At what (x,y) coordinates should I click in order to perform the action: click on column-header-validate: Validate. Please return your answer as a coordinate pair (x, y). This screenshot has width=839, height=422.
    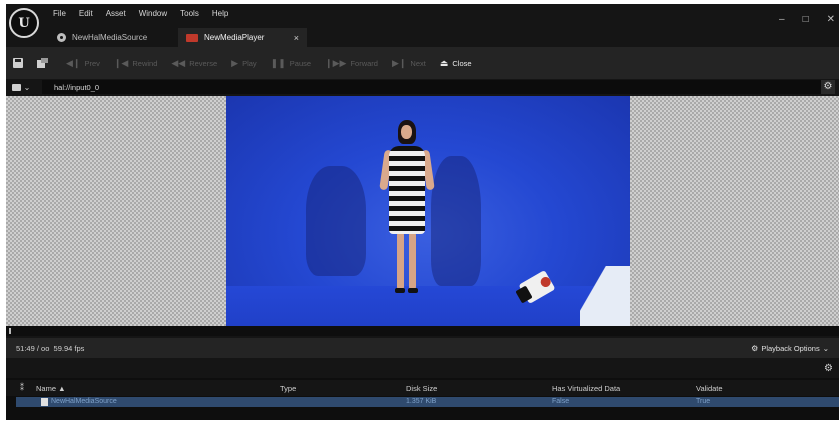
    Looking at the image, I should click on (709, 388).